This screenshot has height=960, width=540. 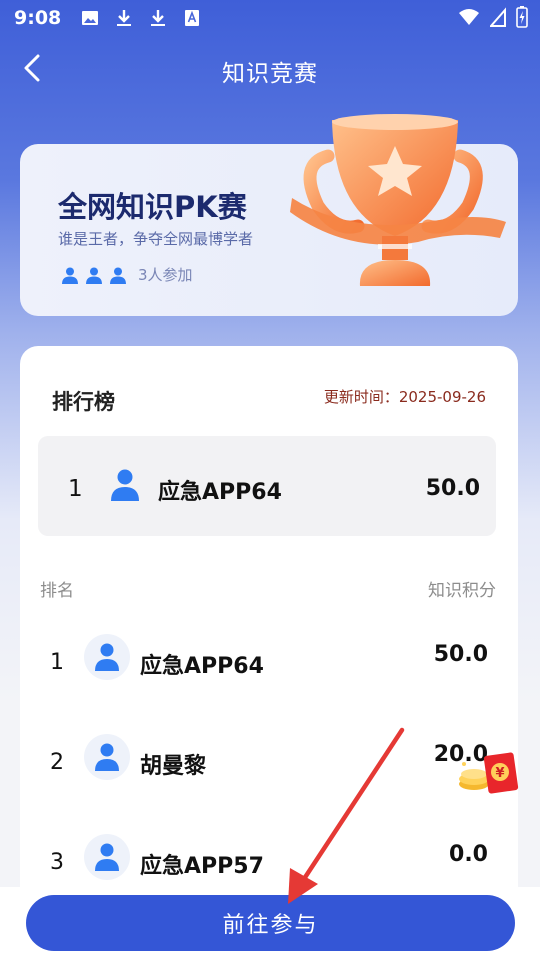 I want to click on join-button: 前往参与, so click(x=270, y=923).